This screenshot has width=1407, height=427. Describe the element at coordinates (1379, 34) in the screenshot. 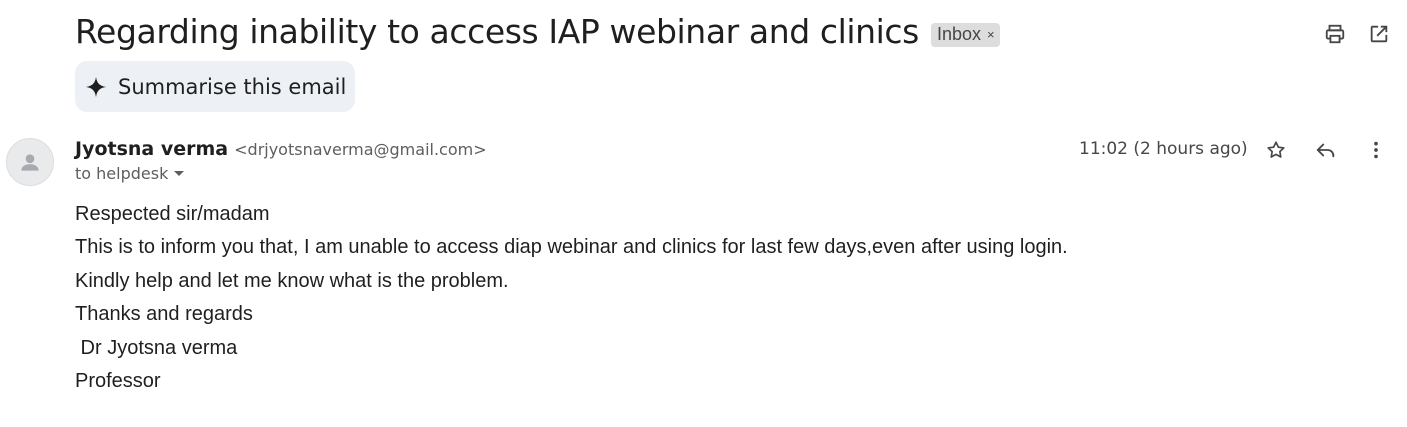

I see `open-in-new-window-icon` at that location.